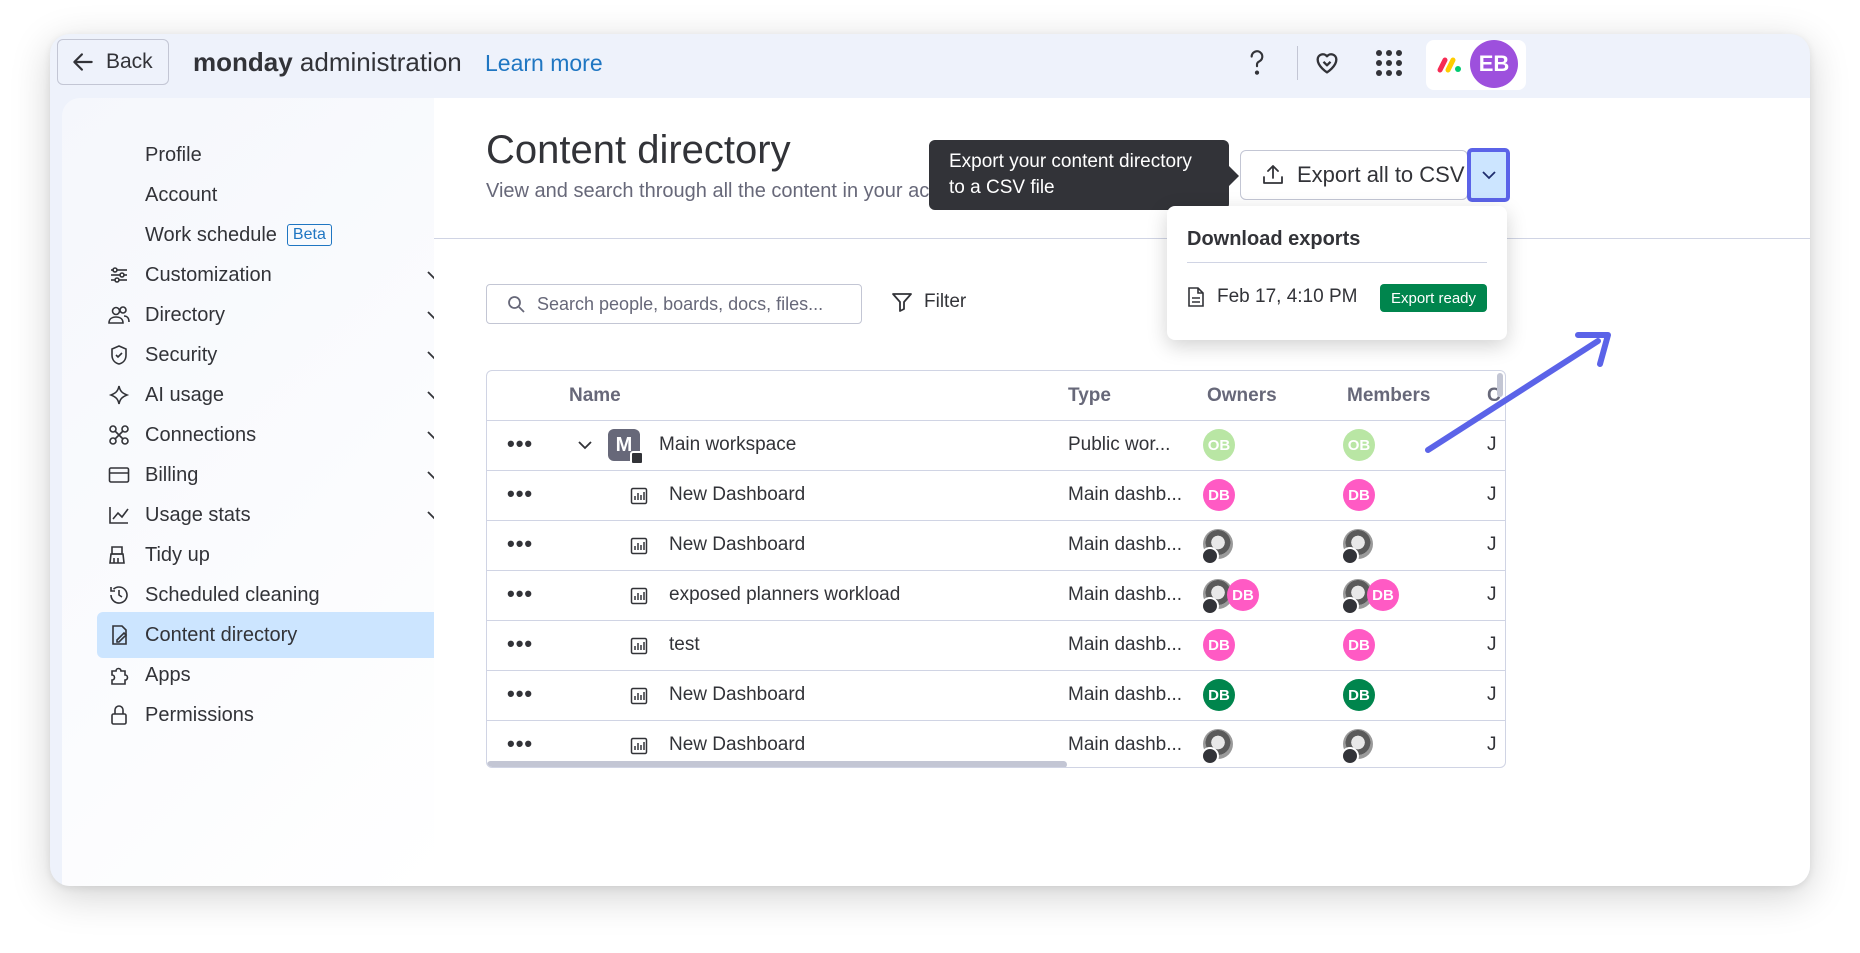  Describe the element at coordinates (1273, 174) in the screenshot. I see `upload-icon` at that location.